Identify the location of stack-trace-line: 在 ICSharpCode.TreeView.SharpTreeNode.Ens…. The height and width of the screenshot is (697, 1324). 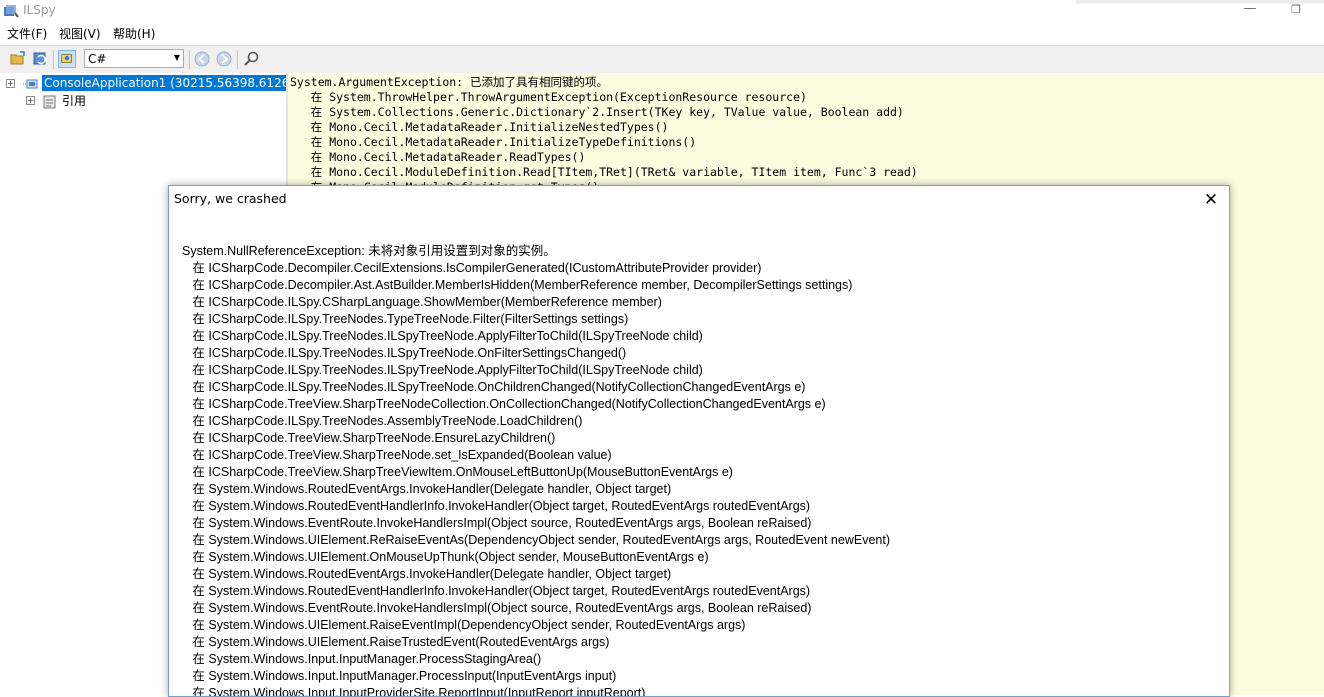
(369, 438).